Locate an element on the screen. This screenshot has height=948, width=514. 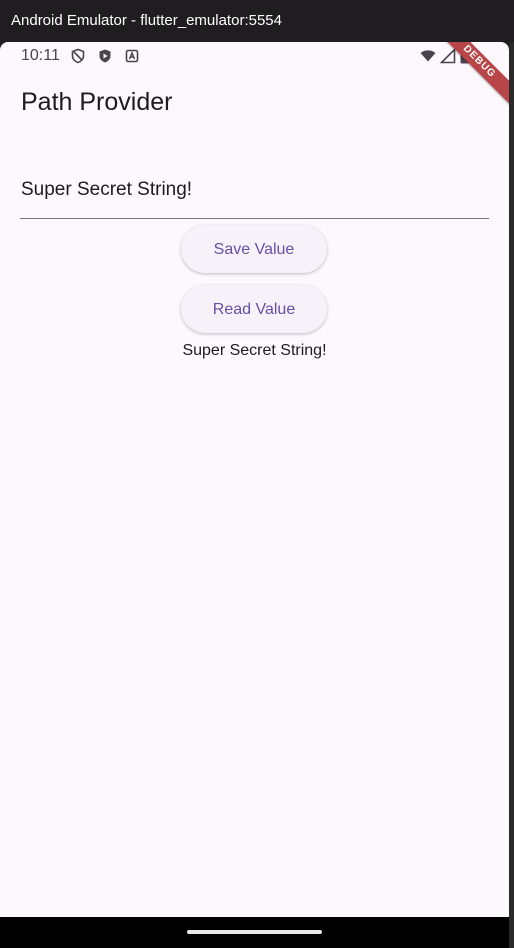
window-edge is located at coordinates (511, 495).